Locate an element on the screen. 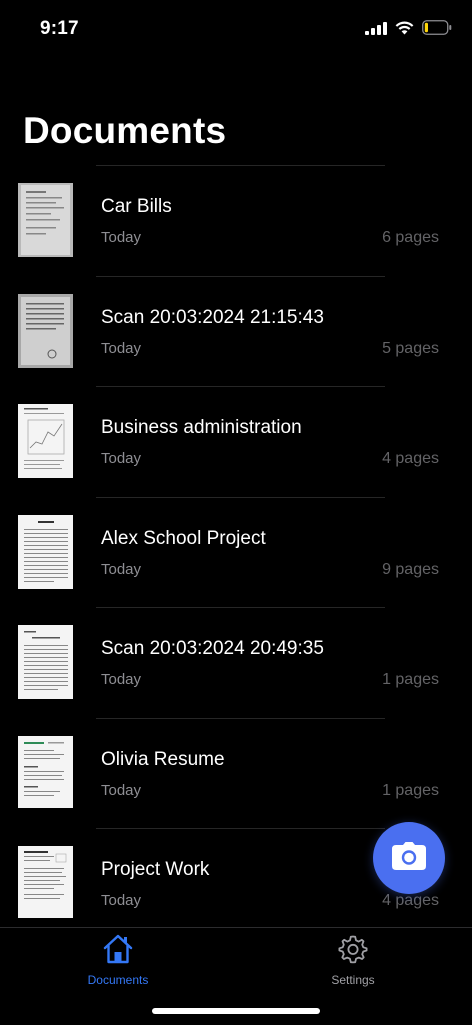 This screenshot has height=1025, width=472. gear-icon is located at coordinates (353, 951).